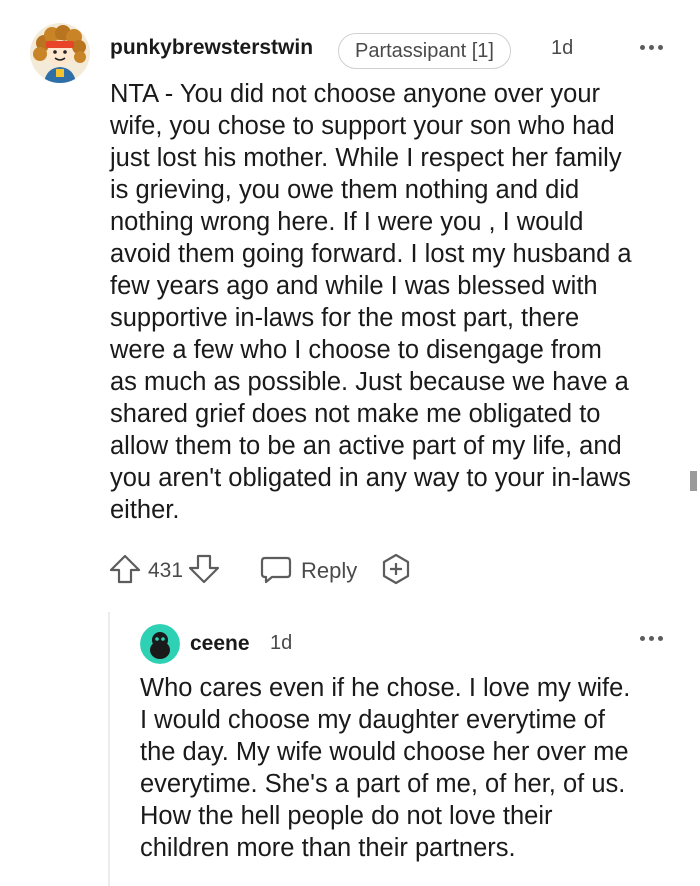 The image size is (700, 886). I want to click on reply-label: Reply, so click(329, 570).